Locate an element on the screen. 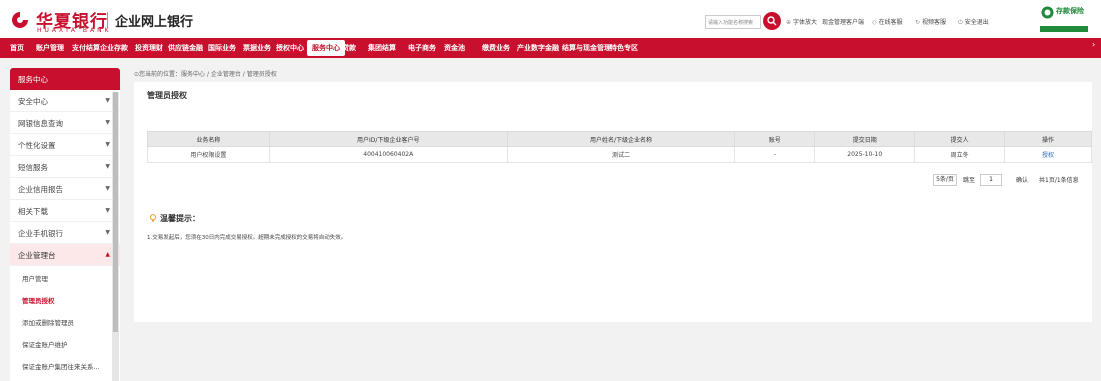  goto-page-input: 1 is located at coordinates (991, 180).